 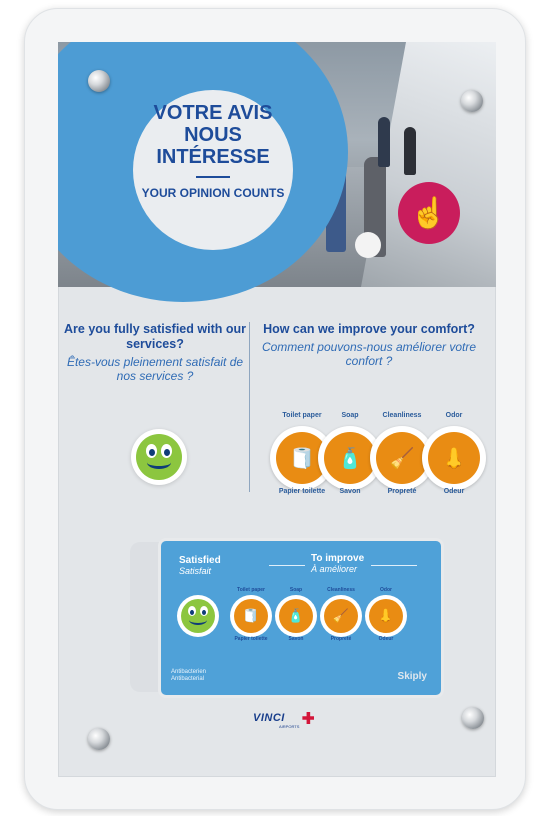 I want to click on smiley-icon, so click(x=159, y=457).